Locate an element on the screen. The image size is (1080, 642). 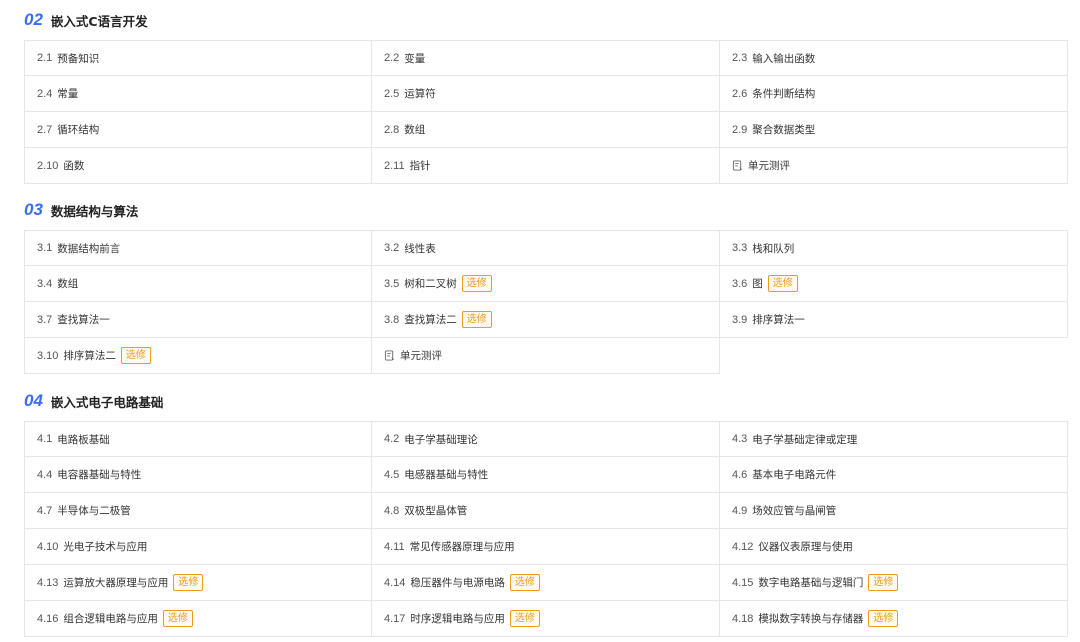
section-title: 数据结构与算法 is located at coordinates (94, 211).